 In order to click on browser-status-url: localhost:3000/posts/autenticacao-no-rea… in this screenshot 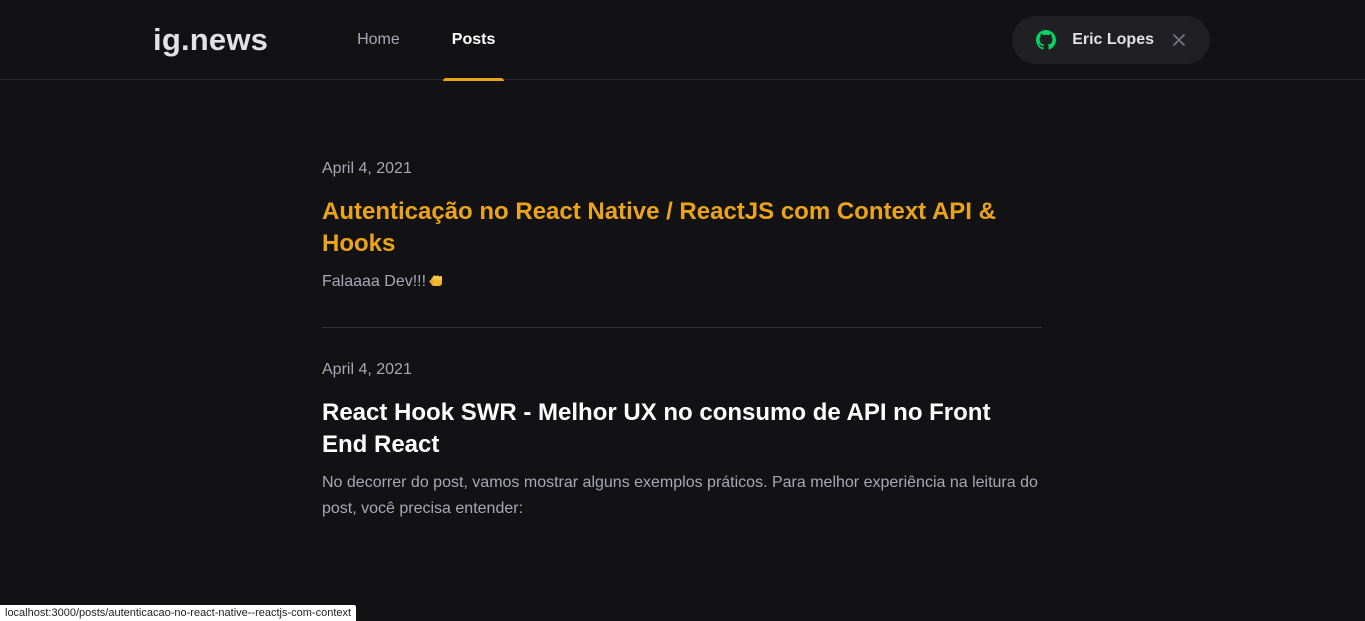, I will do `click(178, 613)`.